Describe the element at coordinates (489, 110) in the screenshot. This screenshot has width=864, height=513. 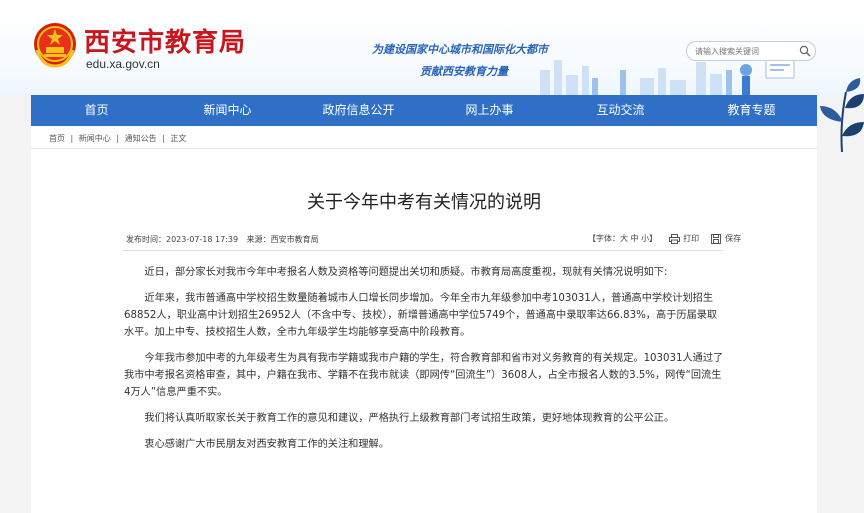
I see `nav-item-online-services: 网上办事` at that location.